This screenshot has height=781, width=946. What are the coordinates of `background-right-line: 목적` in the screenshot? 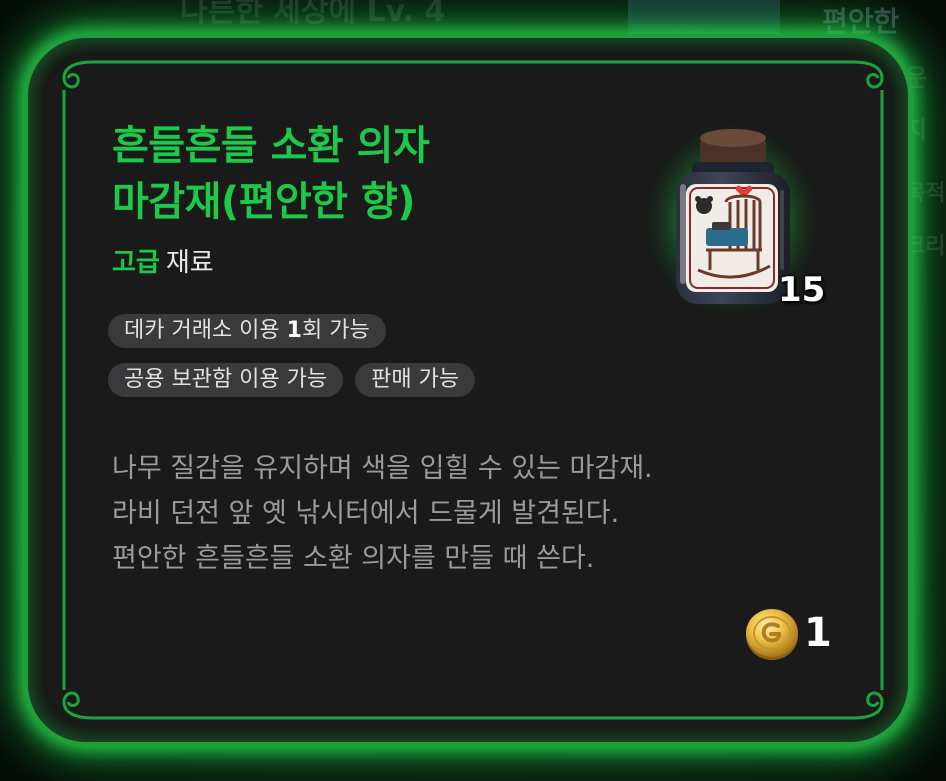 It's located at (925, 193).